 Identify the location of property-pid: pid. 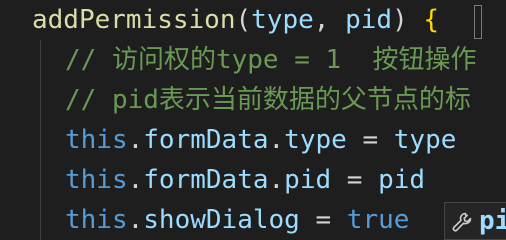
(308, 180).